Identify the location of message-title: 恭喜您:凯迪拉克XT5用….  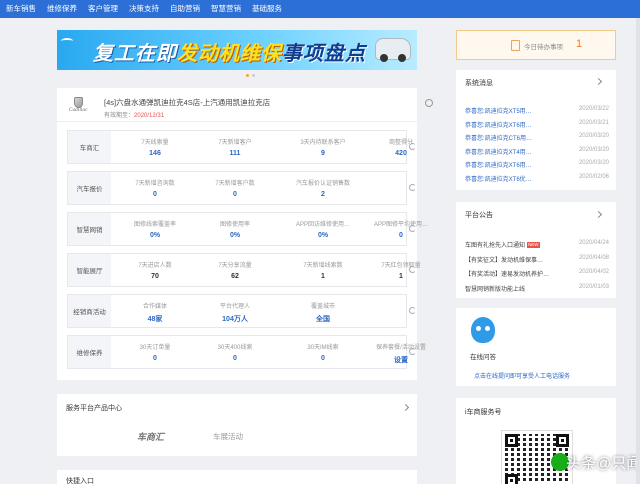
(511, 110).